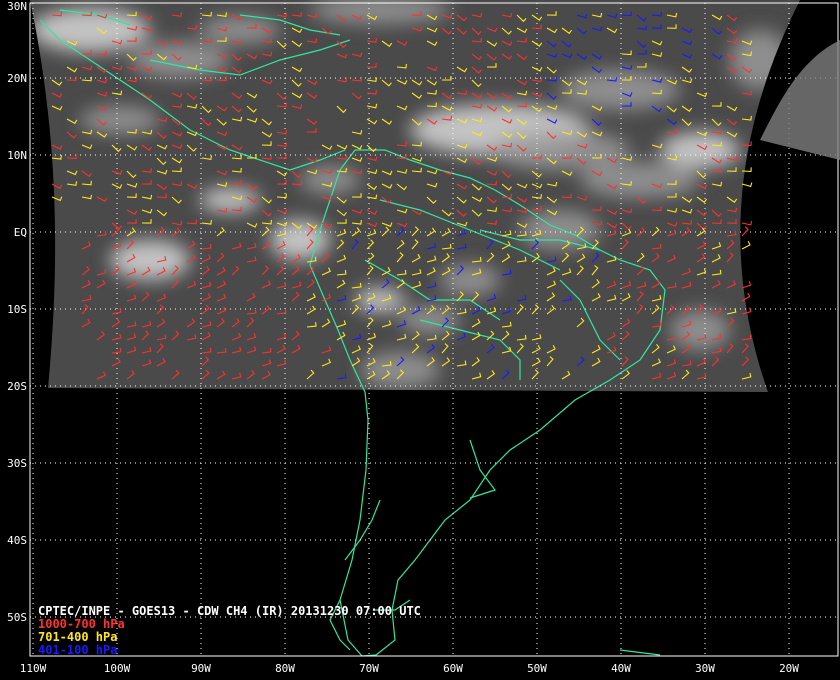  Describe the element at coordinates (369, 668) in the screenshot. I see `lon-label: 70W` at that location.